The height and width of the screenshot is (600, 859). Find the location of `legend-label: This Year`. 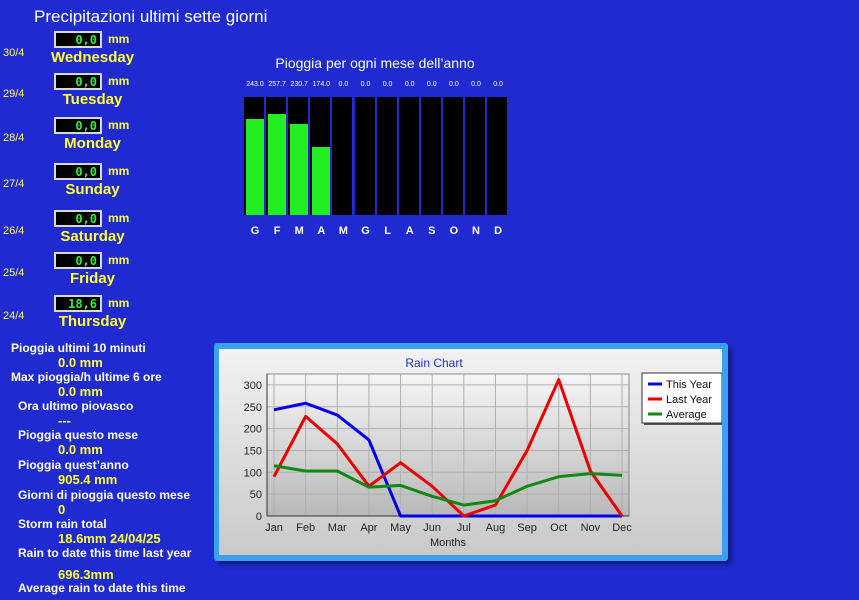

legend-label: This Year is located at coordinates (689, 385).